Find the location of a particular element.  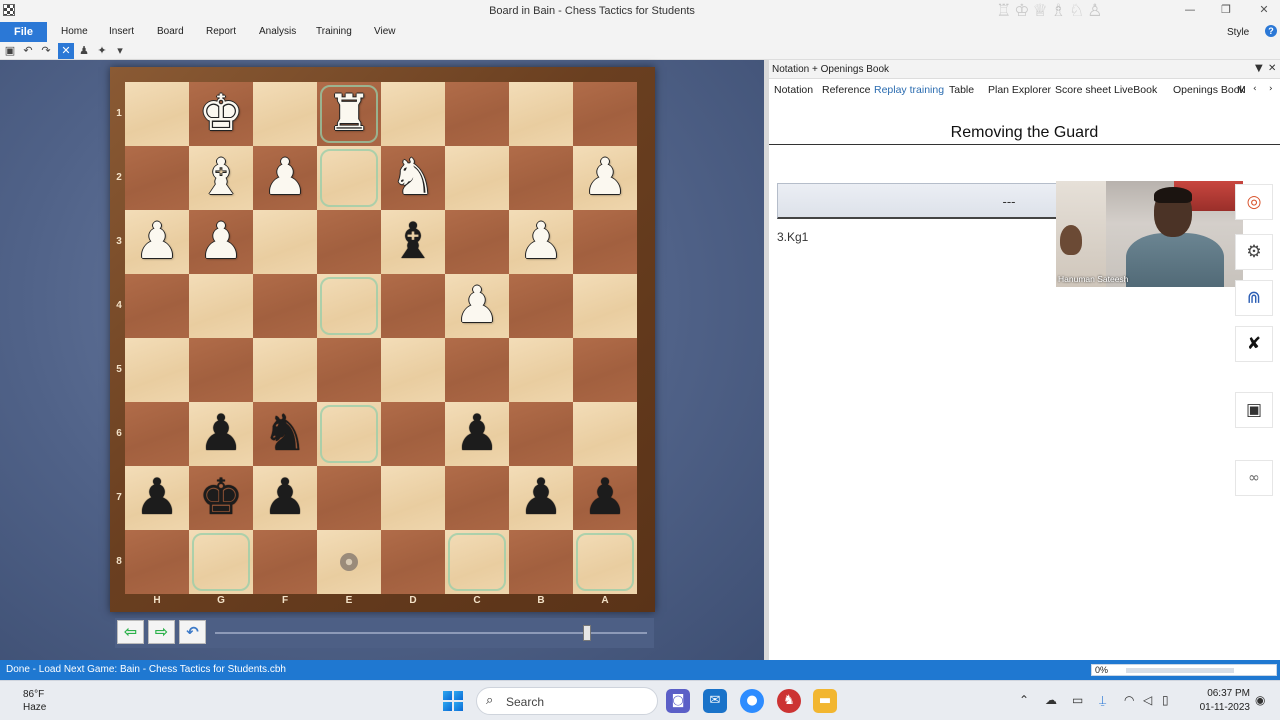

takeback-button: ↶ is located at coordinates (192, 632).